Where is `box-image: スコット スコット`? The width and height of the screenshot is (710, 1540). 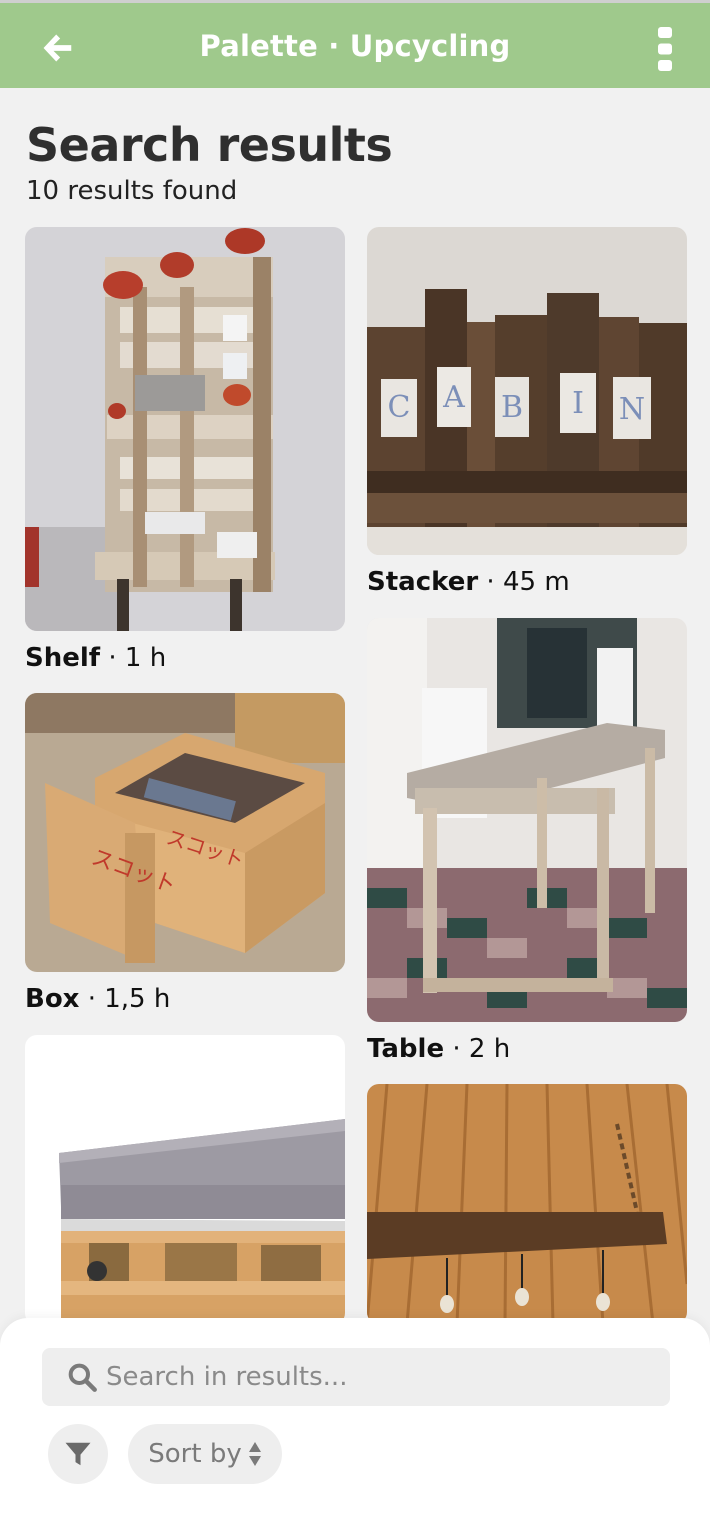 box-image: スコット スコット is located at coordinates (185, 832).